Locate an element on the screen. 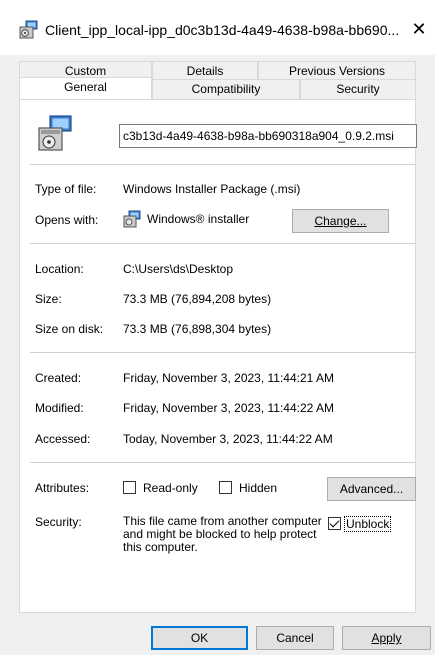  apply-button: Apply is located at coordinates (386, 638).